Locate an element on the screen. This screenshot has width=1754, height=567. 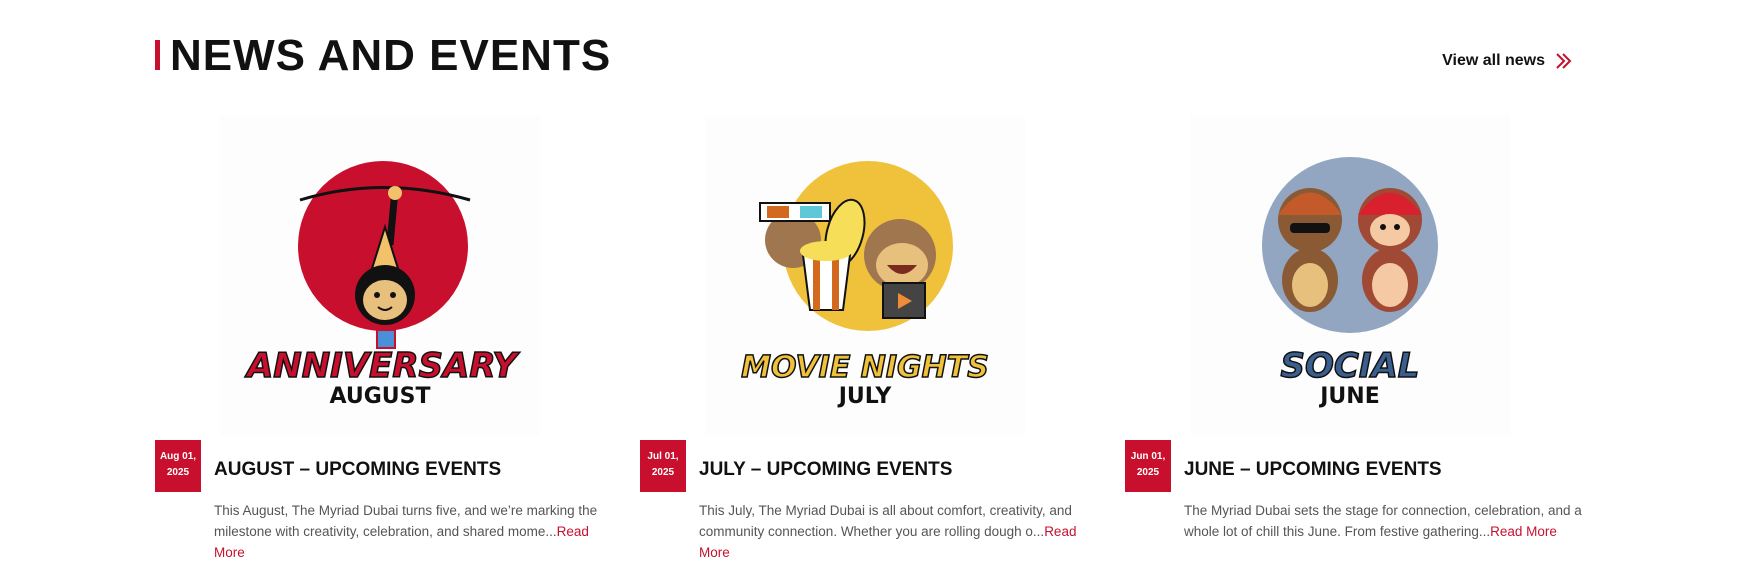
event-image-august: ANNIVERSARY AUGUST is located at coordinates (380, 275).